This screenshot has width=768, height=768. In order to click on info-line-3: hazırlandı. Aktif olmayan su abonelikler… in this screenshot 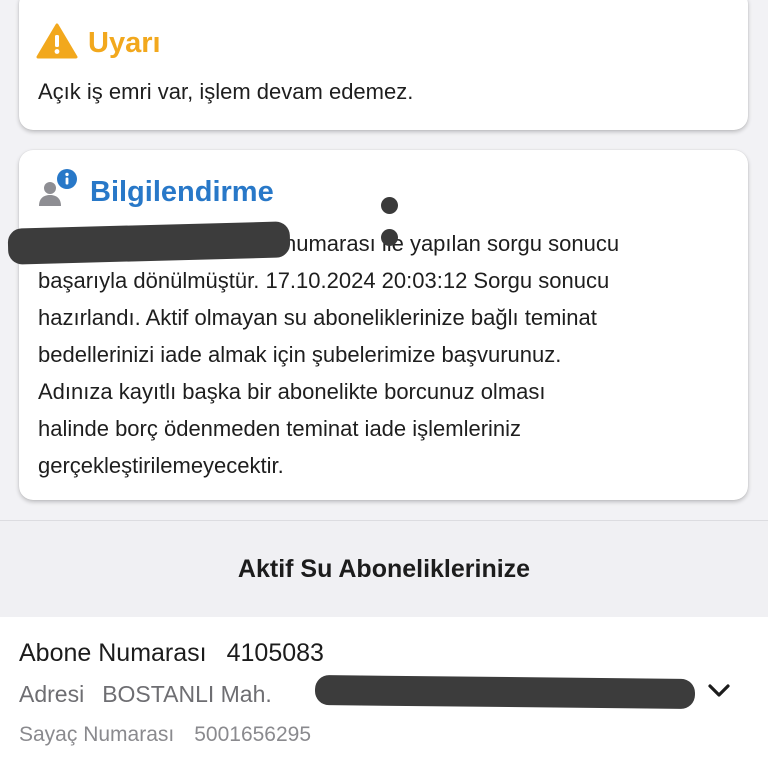, I will do `click(317, 317)`.